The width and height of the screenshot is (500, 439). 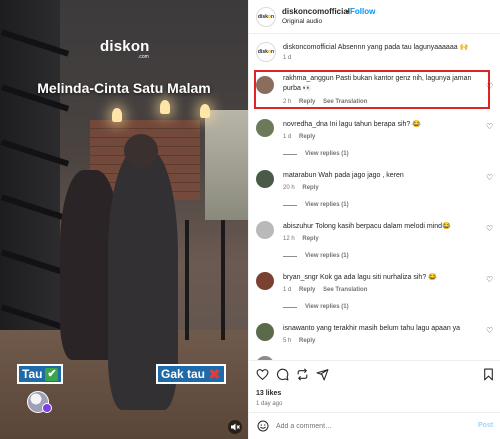 I want to click on video-brand-logo: diskon, so click(x=125, y=46).